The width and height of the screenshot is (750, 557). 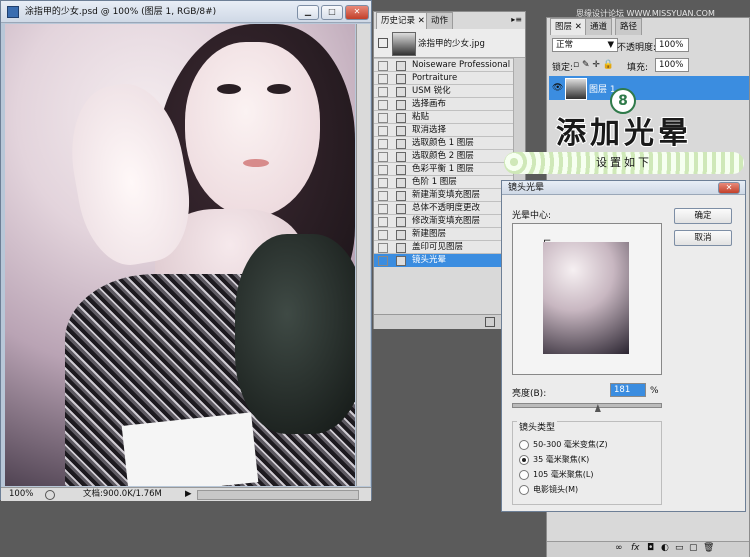 I want to click on delete-layer-icon: 🗑, so click(x=708, y=548).